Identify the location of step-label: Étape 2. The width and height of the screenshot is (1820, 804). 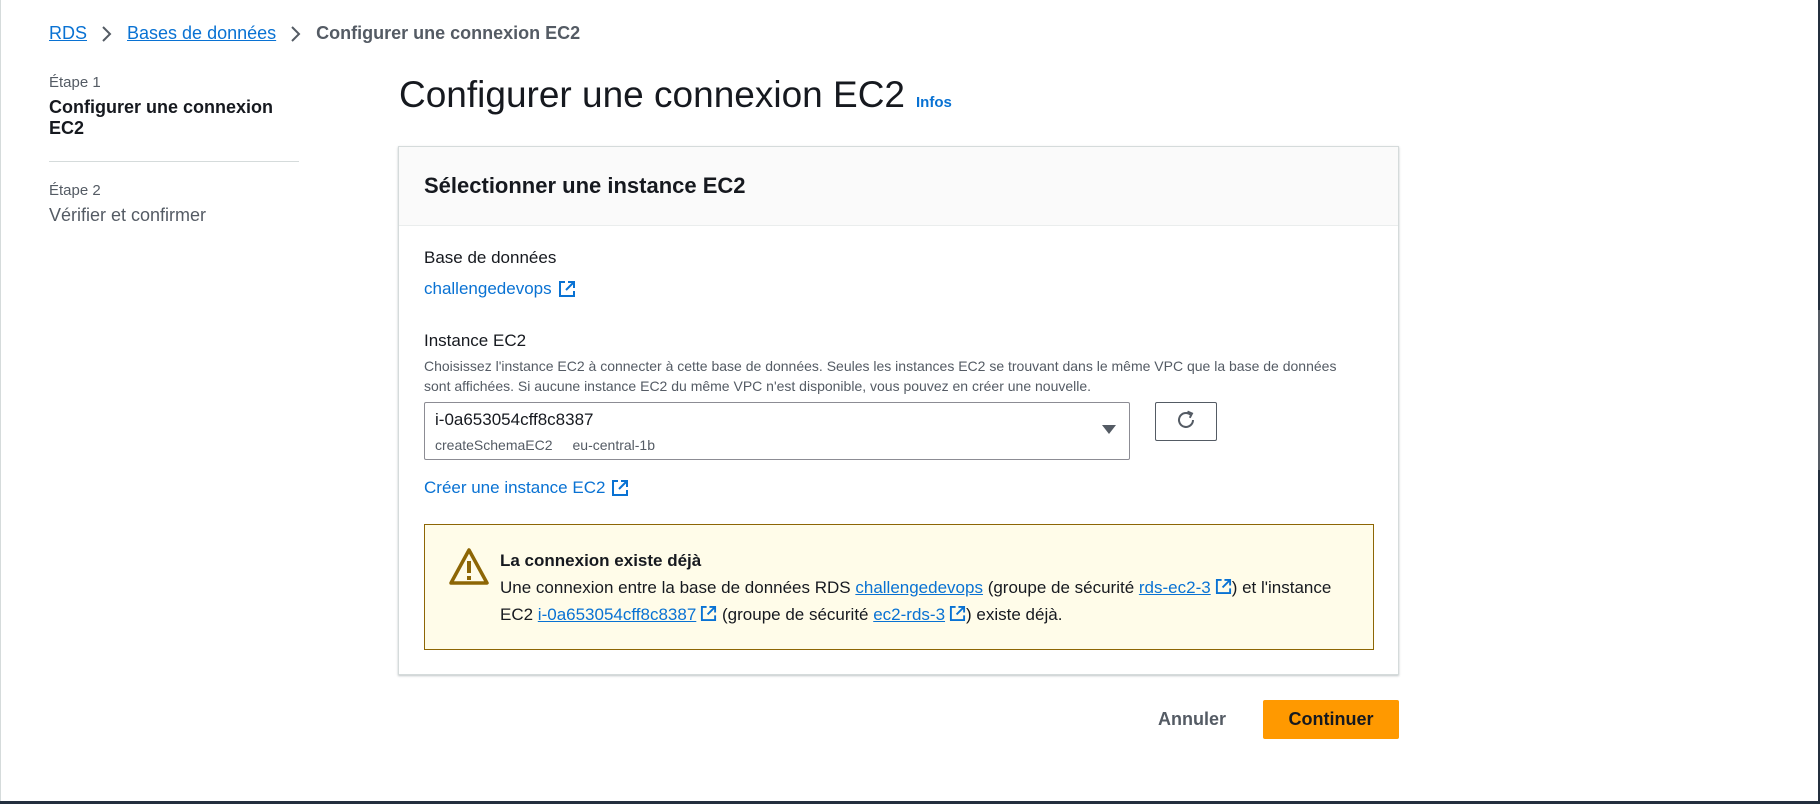
(75, 190).